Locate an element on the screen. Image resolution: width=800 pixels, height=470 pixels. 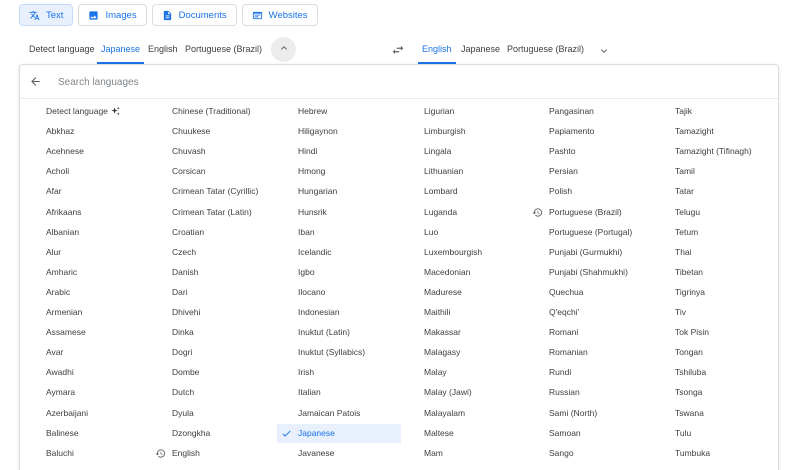
language-option-tamazight: Tamazight is located at coordinates (694, 131).